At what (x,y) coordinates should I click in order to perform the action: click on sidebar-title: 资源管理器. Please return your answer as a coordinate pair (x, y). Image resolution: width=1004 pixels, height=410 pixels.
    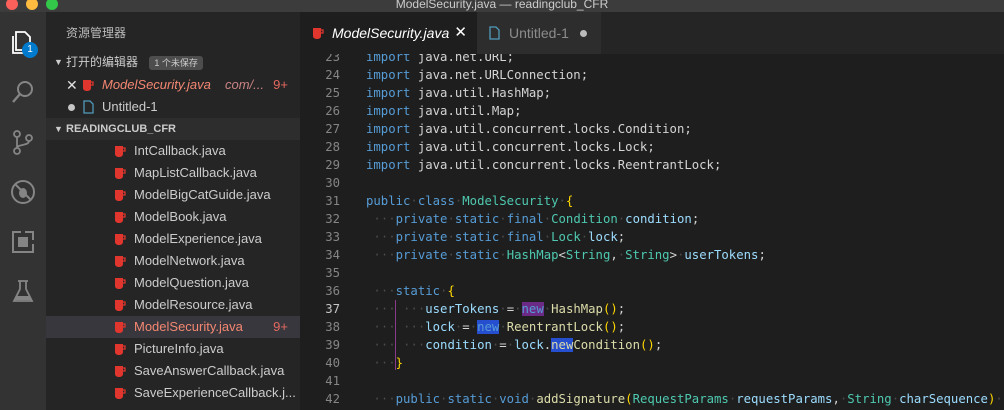
    Looking at the image, I should click on (96, 33).